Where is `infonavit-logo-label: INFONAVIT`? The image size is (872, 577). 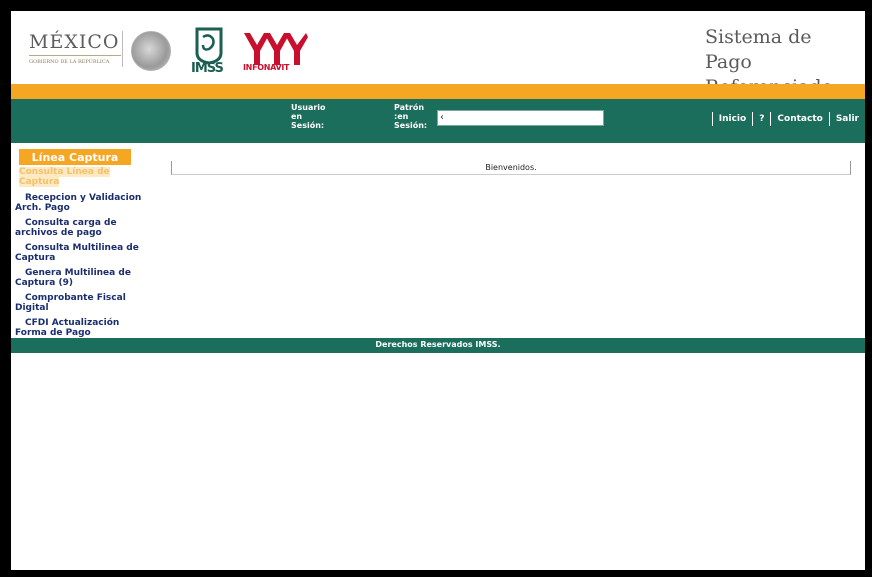
infonavit-logo-label: INFONAVIT is located at coordinates (266, 67).